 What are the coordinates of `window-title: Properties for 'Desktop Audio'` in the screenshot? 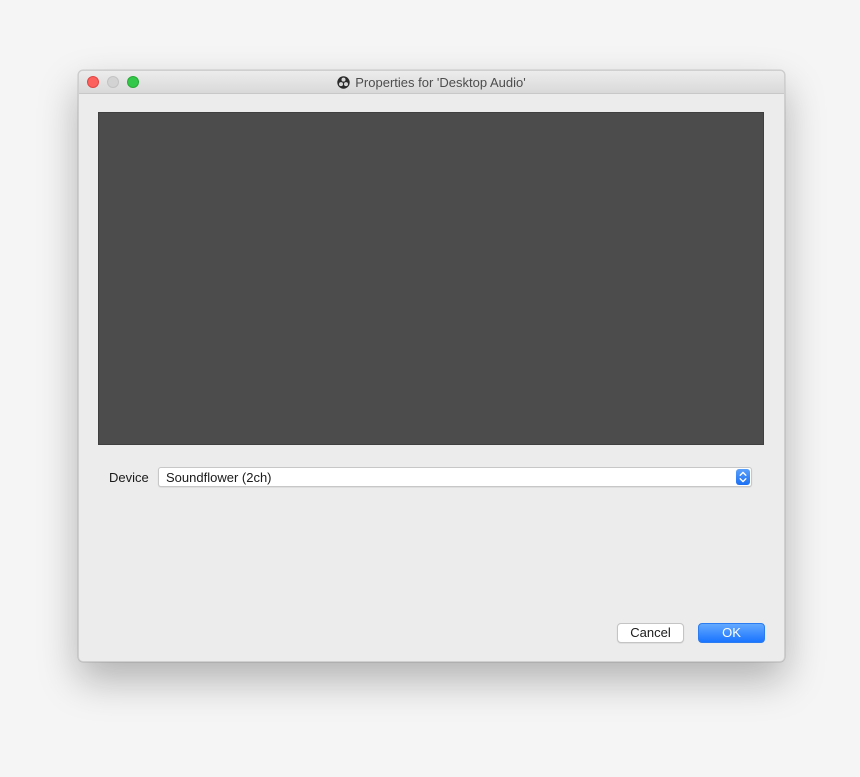 It's located at (440, 82).